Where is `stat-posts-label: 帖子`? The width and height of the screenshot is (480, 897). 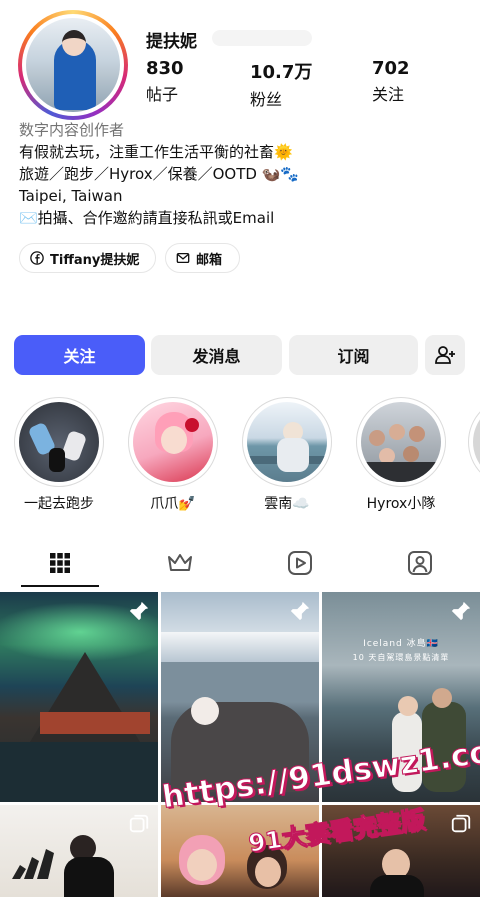
stat-posts-label: 帖子 is located at coordinates (162, 94).